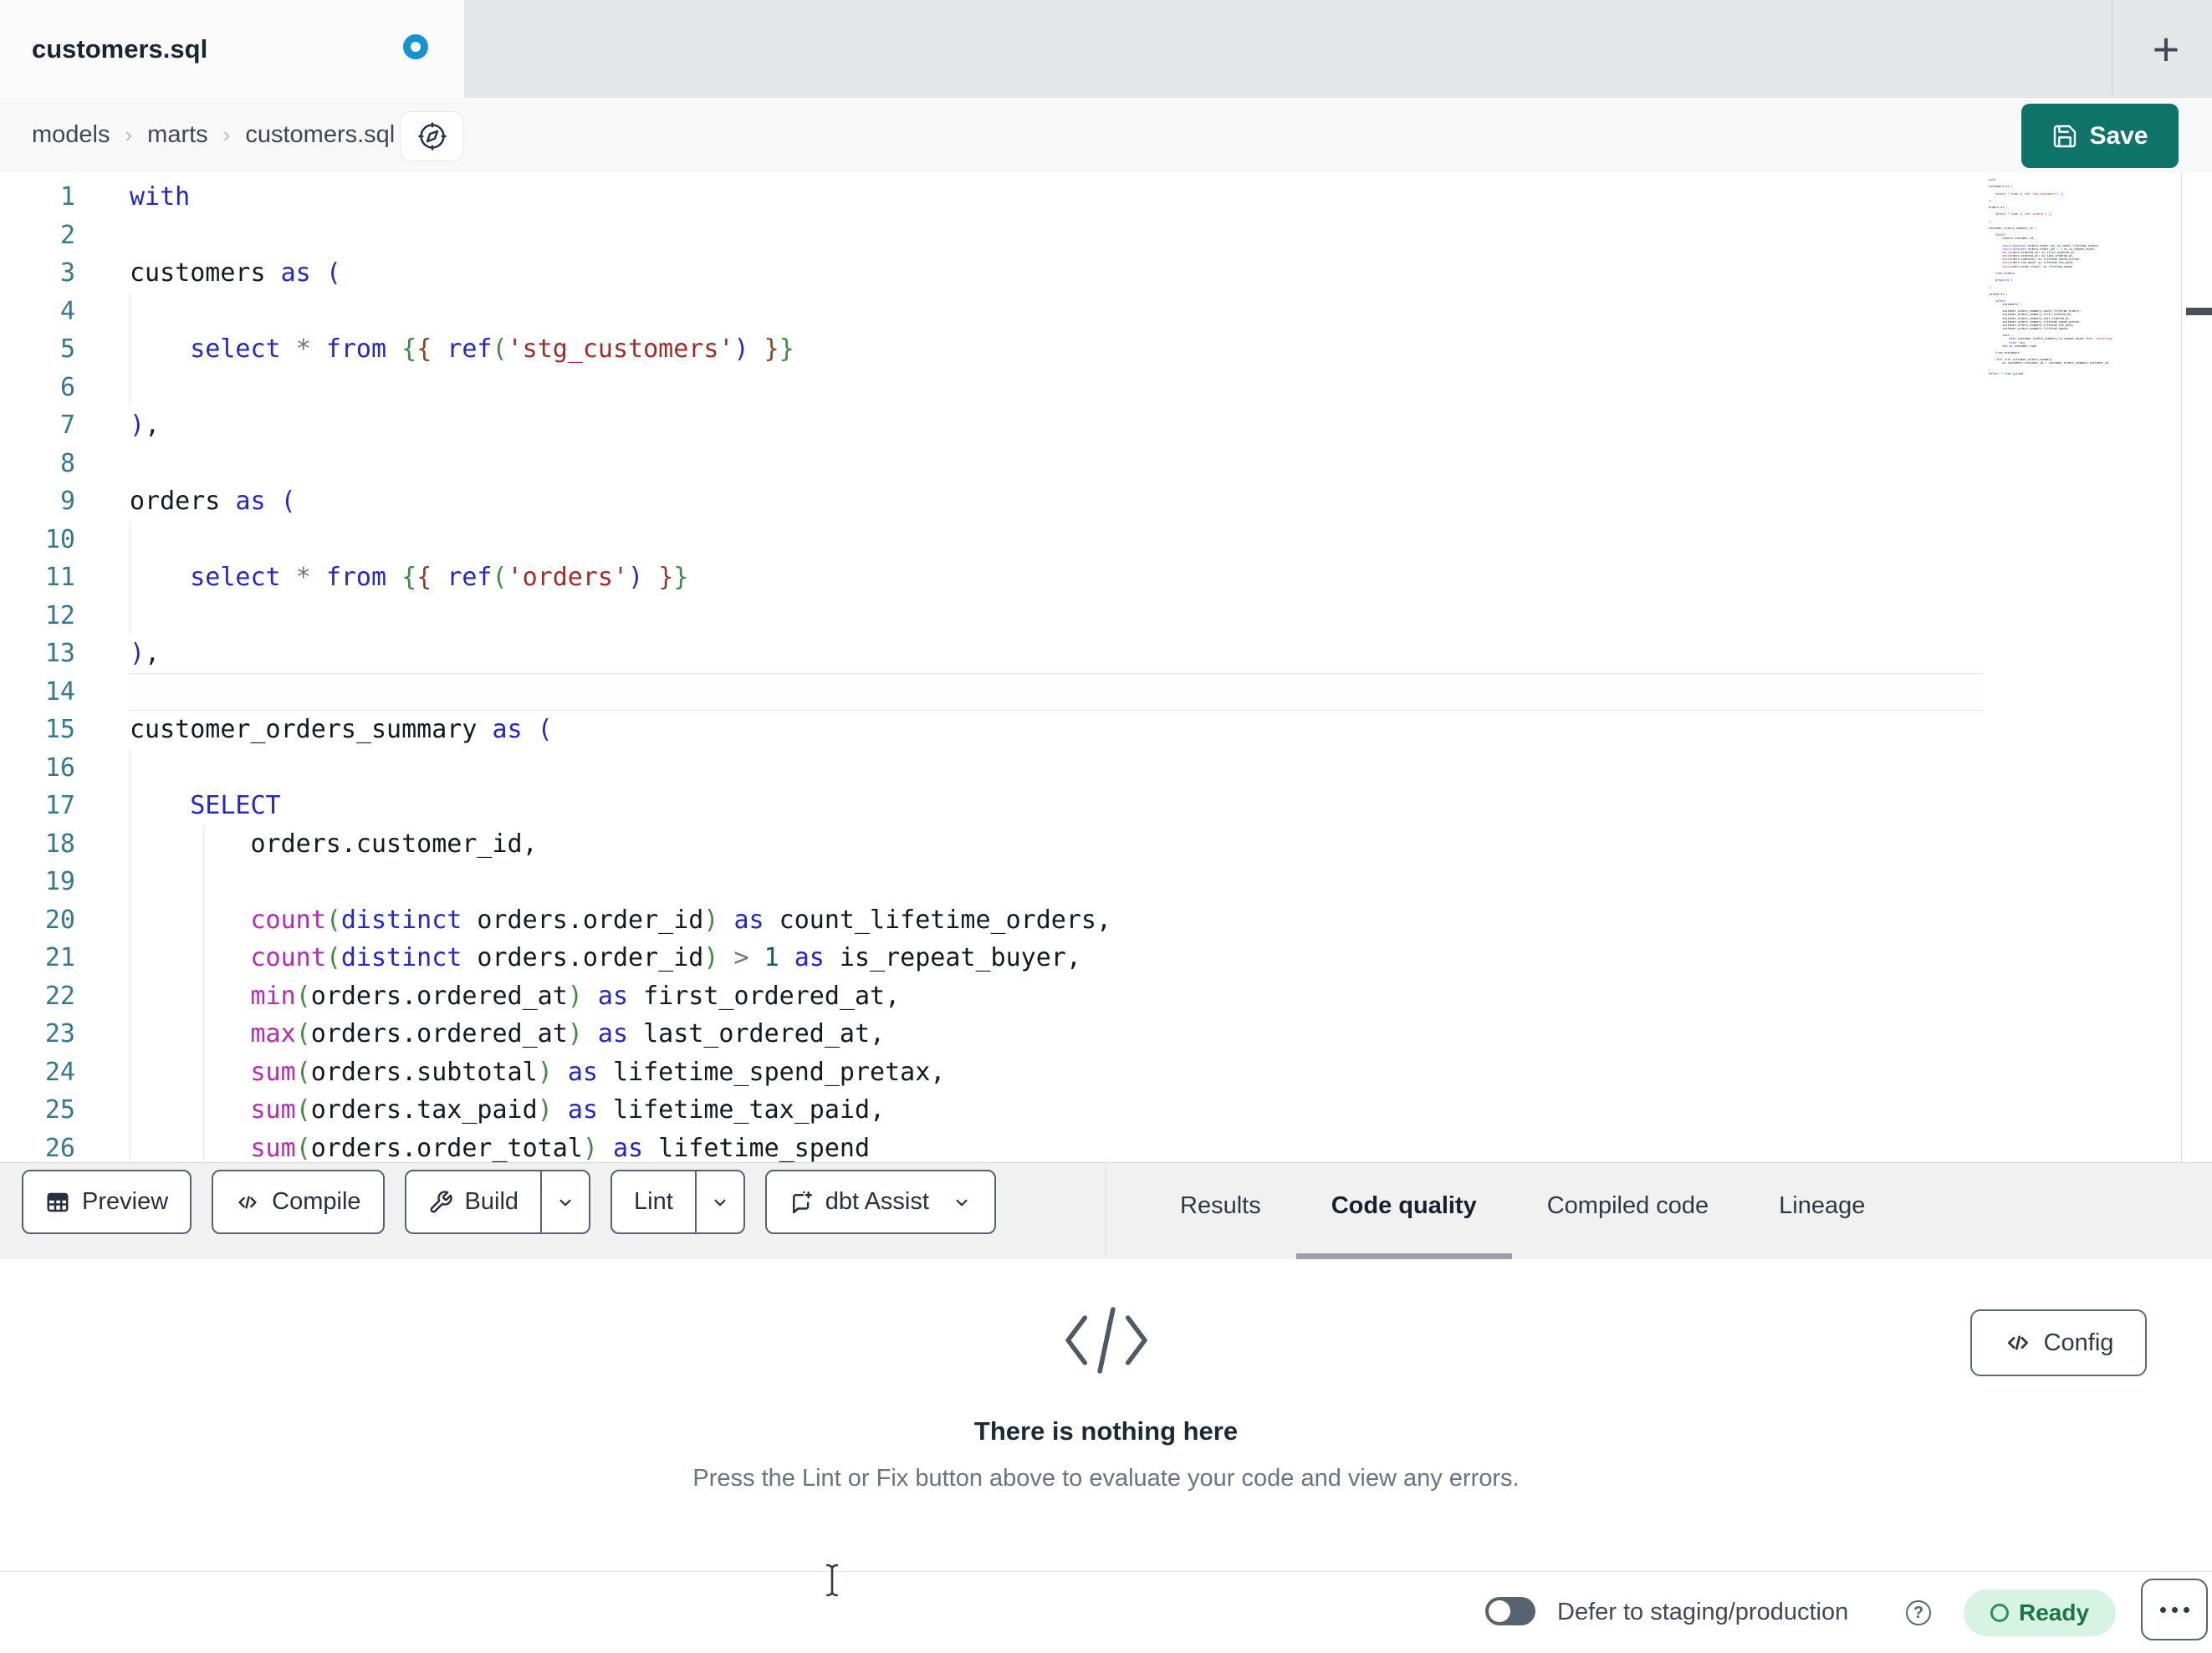 This screenshot has height=1653, width=2212. What do you see at coordinates (1106, 843) in the screenshot?
I see `code-line: 18 orders.customer_id,` at bounding box center [1106, 843].